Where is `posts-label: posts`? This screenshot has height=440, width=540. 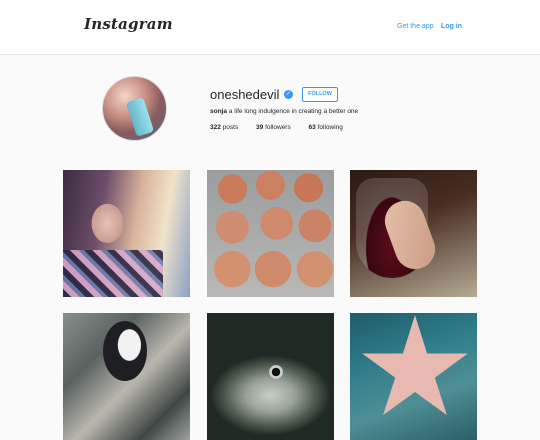
posts-label: posts is located at coordinates (230, 127).